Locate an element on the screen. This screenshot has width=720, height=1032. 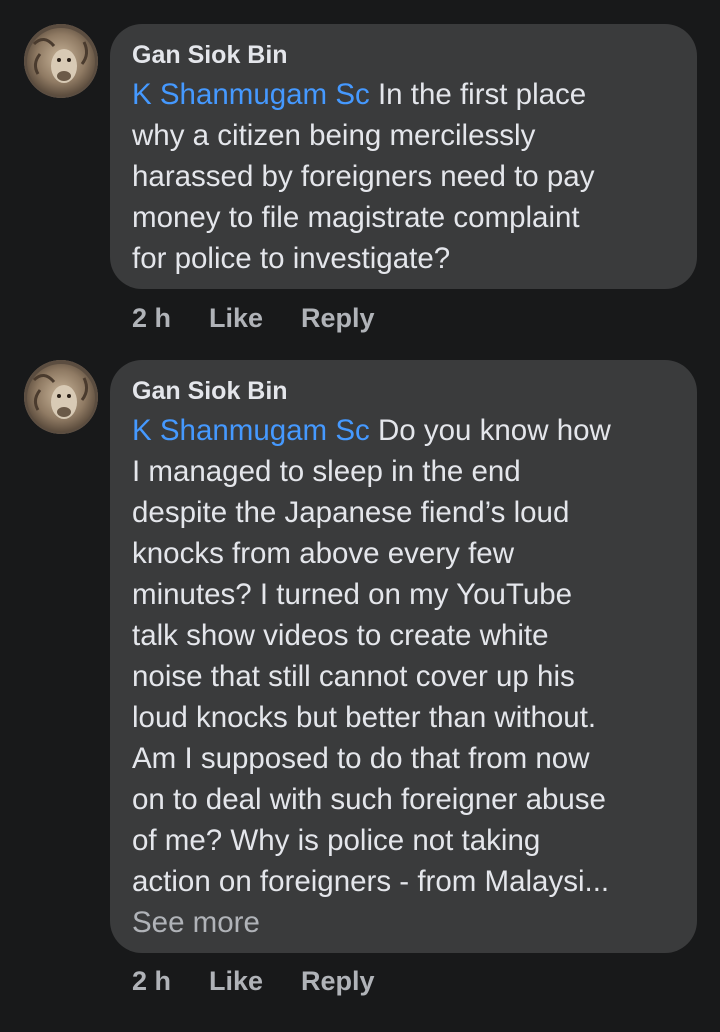
see-more-link: See more is located at coordinates (403, 922).